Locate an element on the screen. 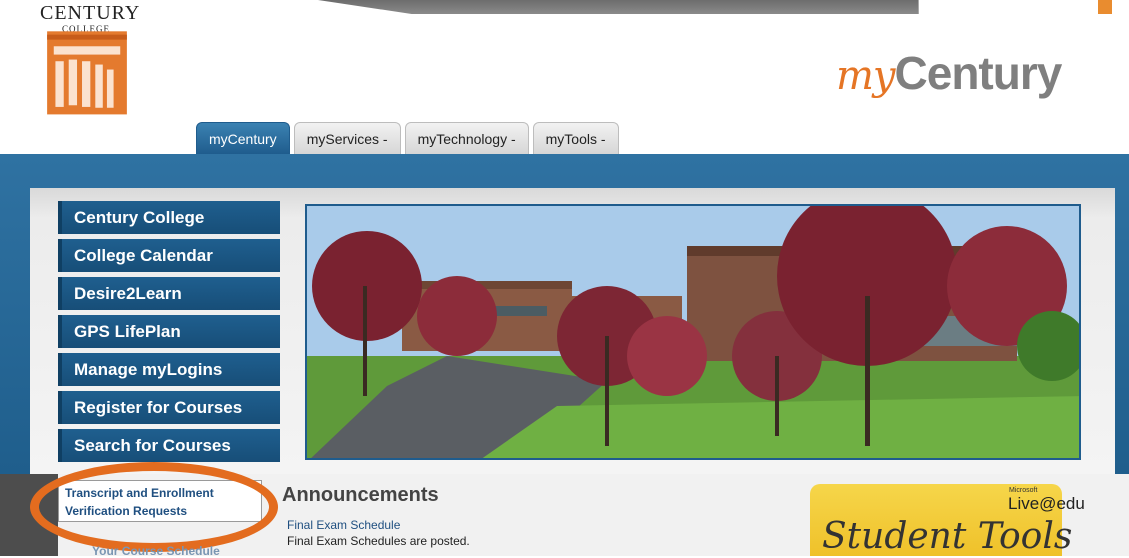 The height and width of the screenshot is (558, 1129). sidebar-item-desire2learn: Desire2Learn is located at coordinates (169, 293).